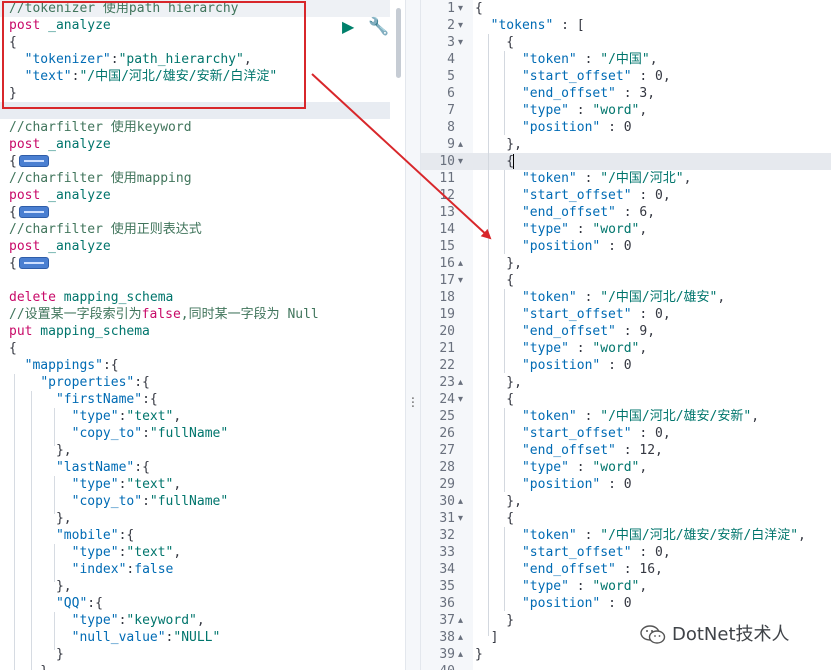 The width and height of the screenshot is (831, 670). What do you see at coordinates (447, 620) in the screenshot?
I see `line-number: 37` at bounding box center [447, 620].